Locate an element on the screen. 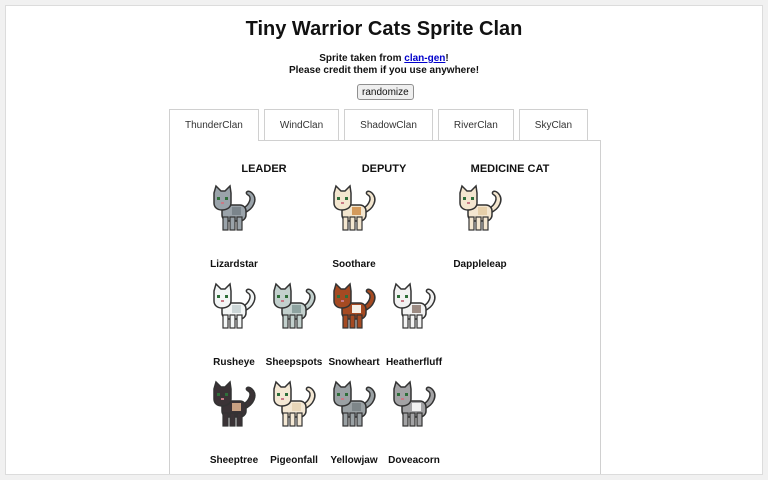  cat-name: Heatherfluff is located at coordinates (414, 362).